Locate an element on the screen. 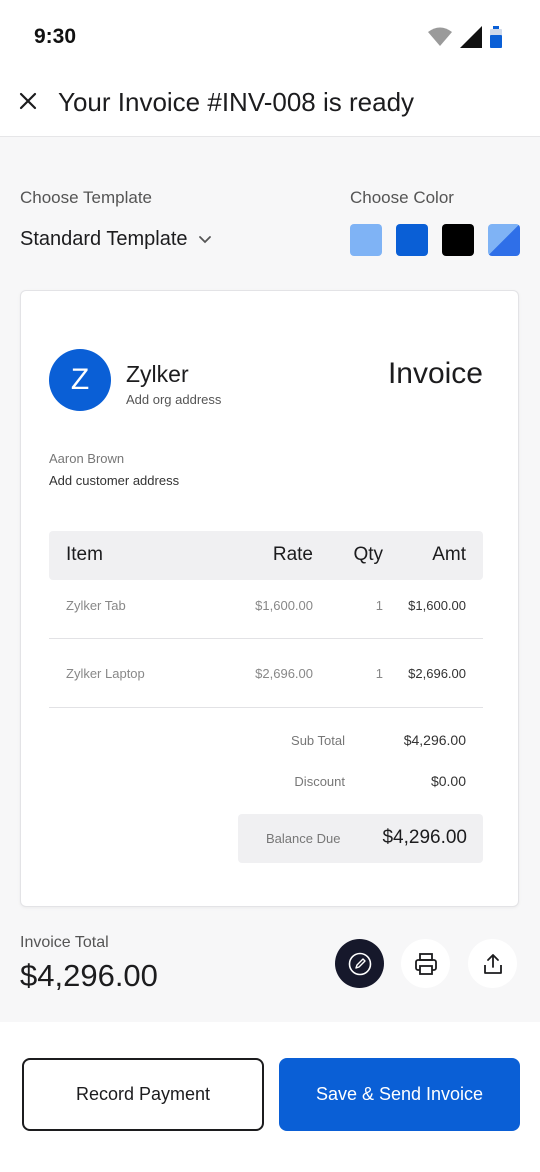  cellular-signal-icon is located at coordinates (471, 37).